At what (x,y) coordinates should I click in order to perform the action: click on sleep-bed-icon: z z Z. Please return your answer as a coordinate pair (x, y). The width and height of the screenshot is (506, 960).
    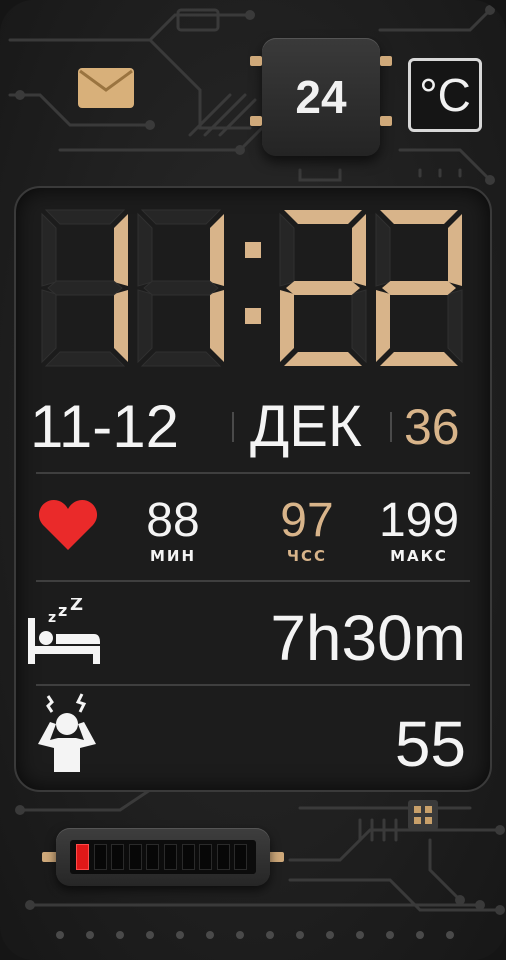
    Looking at the image, I should click on (64, 631).